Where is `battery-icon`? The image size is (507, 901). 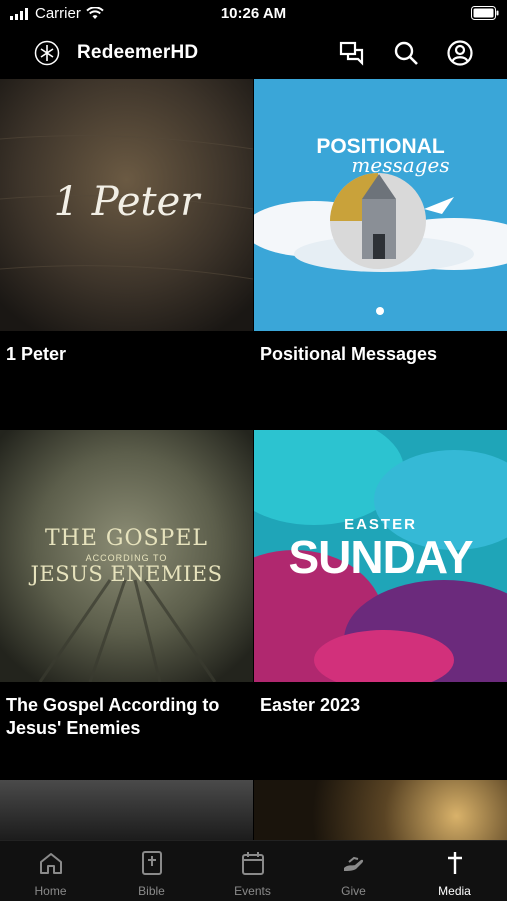 battery-icon is located at coordinates (485, 13).